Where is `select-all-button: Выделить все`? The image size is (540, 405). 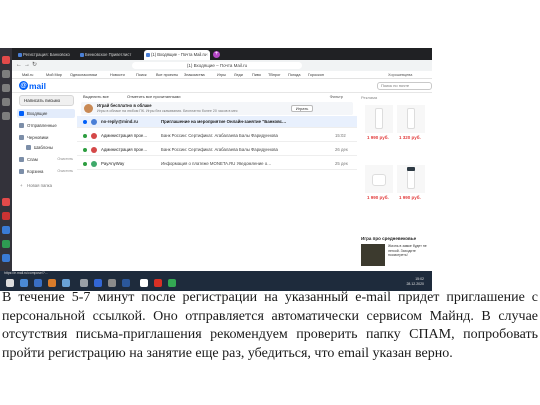
select-all-button: Выделить все is located at coordinates (96, 97).